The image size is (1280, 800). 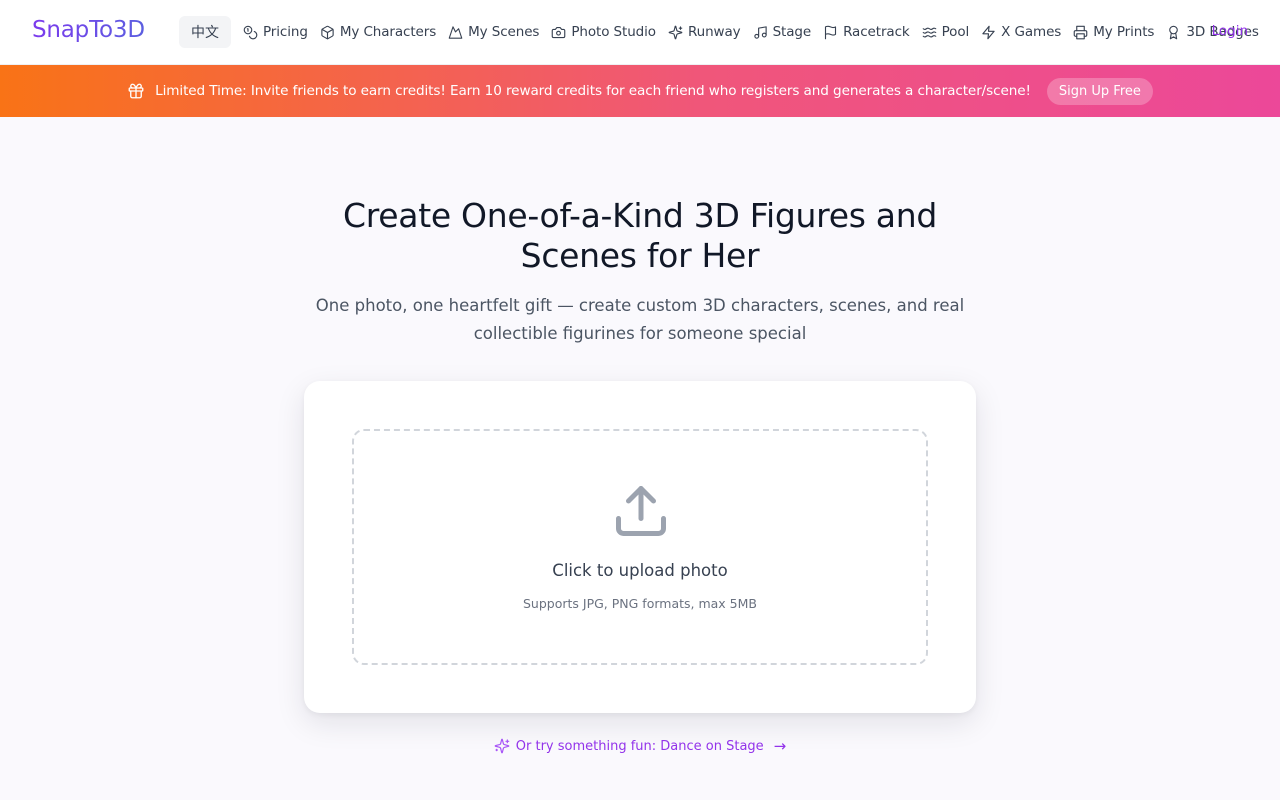 I want to click on nav-item-label: Pool, so click(x=955, y=32).